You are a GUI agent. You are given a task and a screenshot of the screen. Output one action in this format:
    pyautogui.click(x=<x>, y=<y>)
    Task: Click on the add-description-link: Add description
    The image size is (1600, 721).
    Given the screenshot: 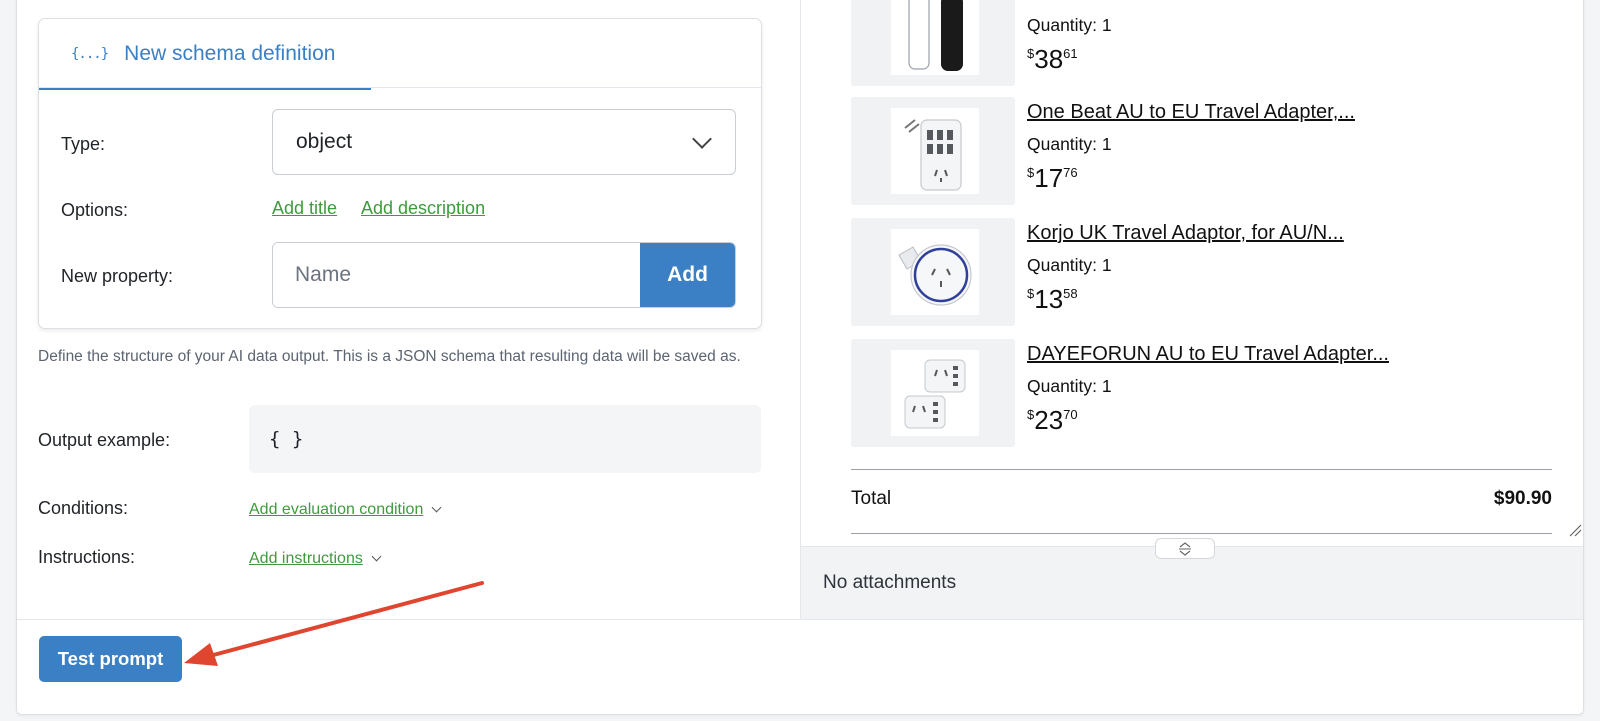 What is the action you would take?
    pyautogui.click(x=423, y=208)
    